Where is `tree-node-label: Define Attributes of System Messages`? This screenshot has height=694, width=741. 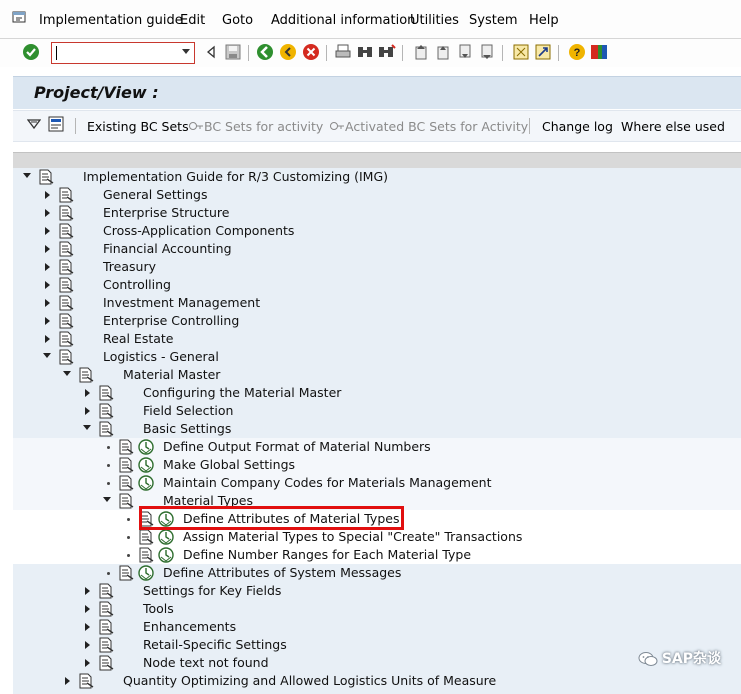
tree-node-label: Define Attributes of System Messages is located at coordinates (282, 572).